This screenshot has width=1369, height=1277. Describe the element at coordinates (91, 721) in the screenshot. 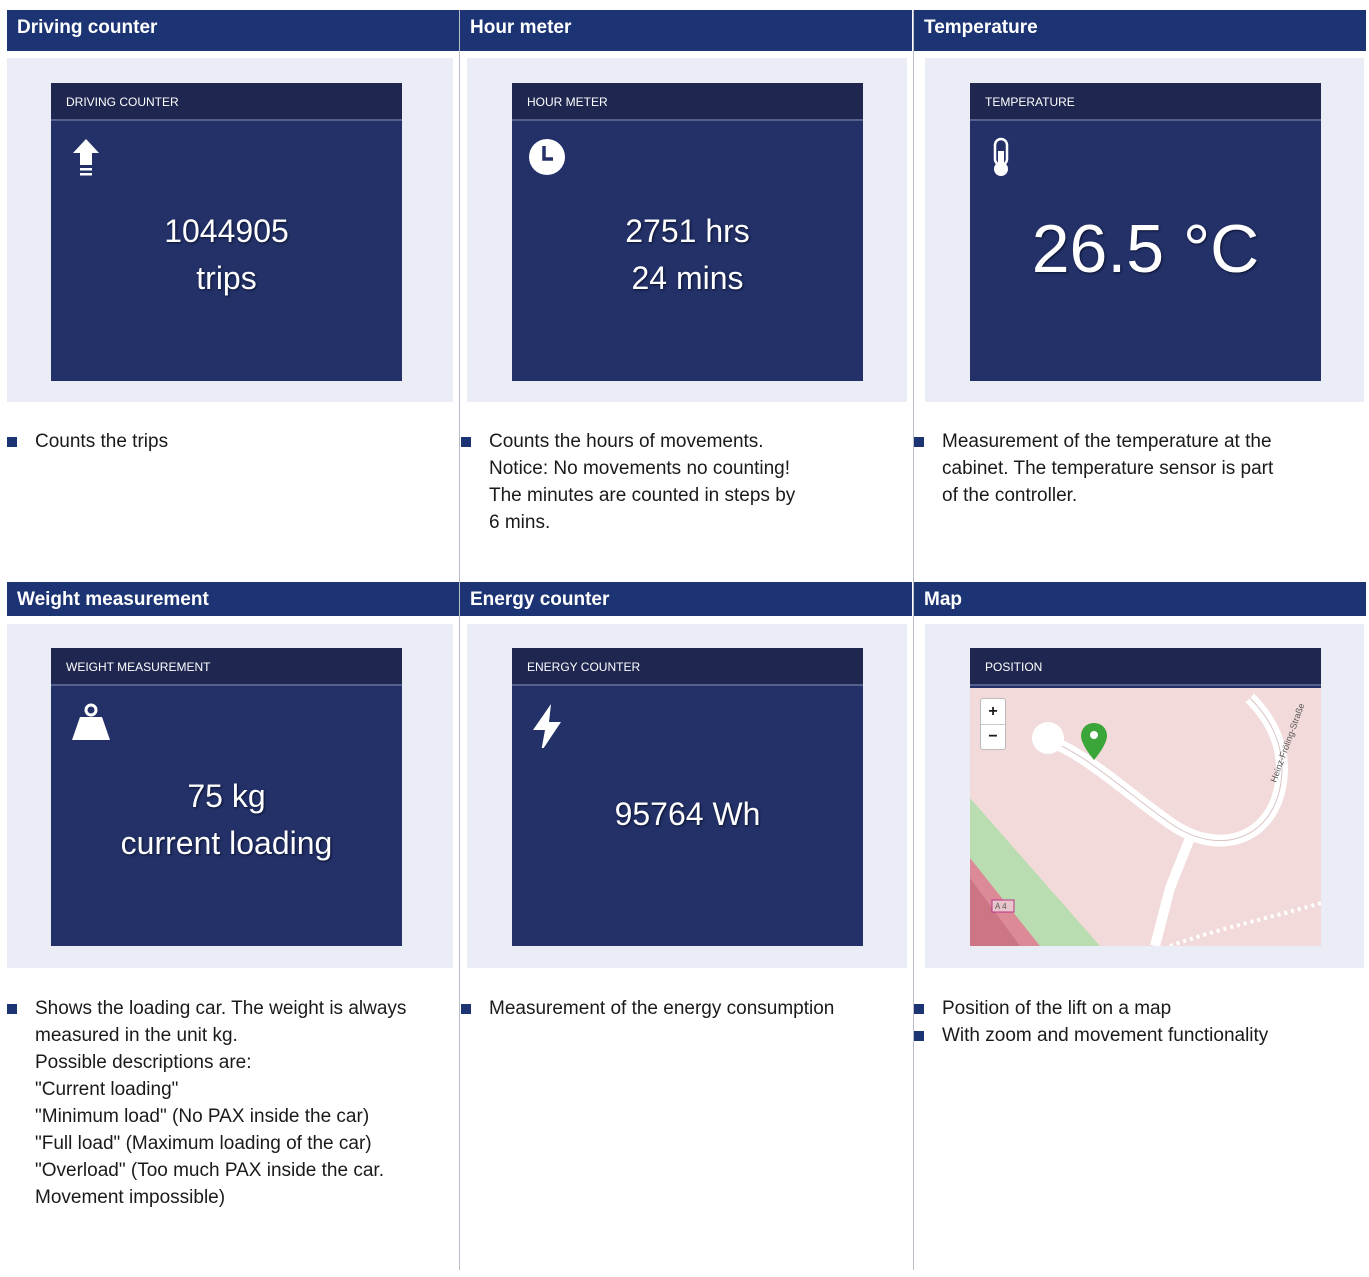

I see `weight-icon` at that location.